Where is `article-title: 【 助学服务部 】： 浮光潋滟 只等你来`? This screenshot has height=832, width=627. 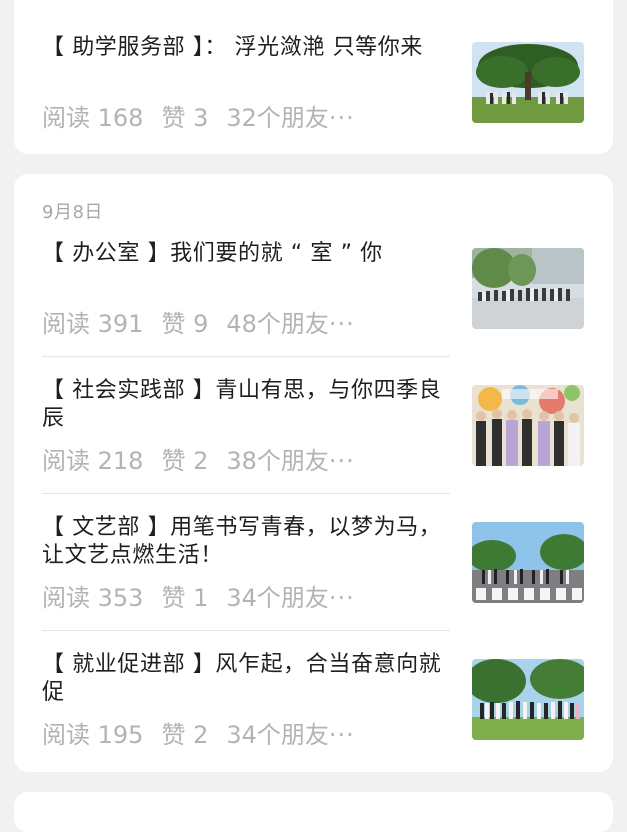
article-title: 【 助学服务部 】： 浮光潋滟 只等你来 is located at coordinates (244, 48).